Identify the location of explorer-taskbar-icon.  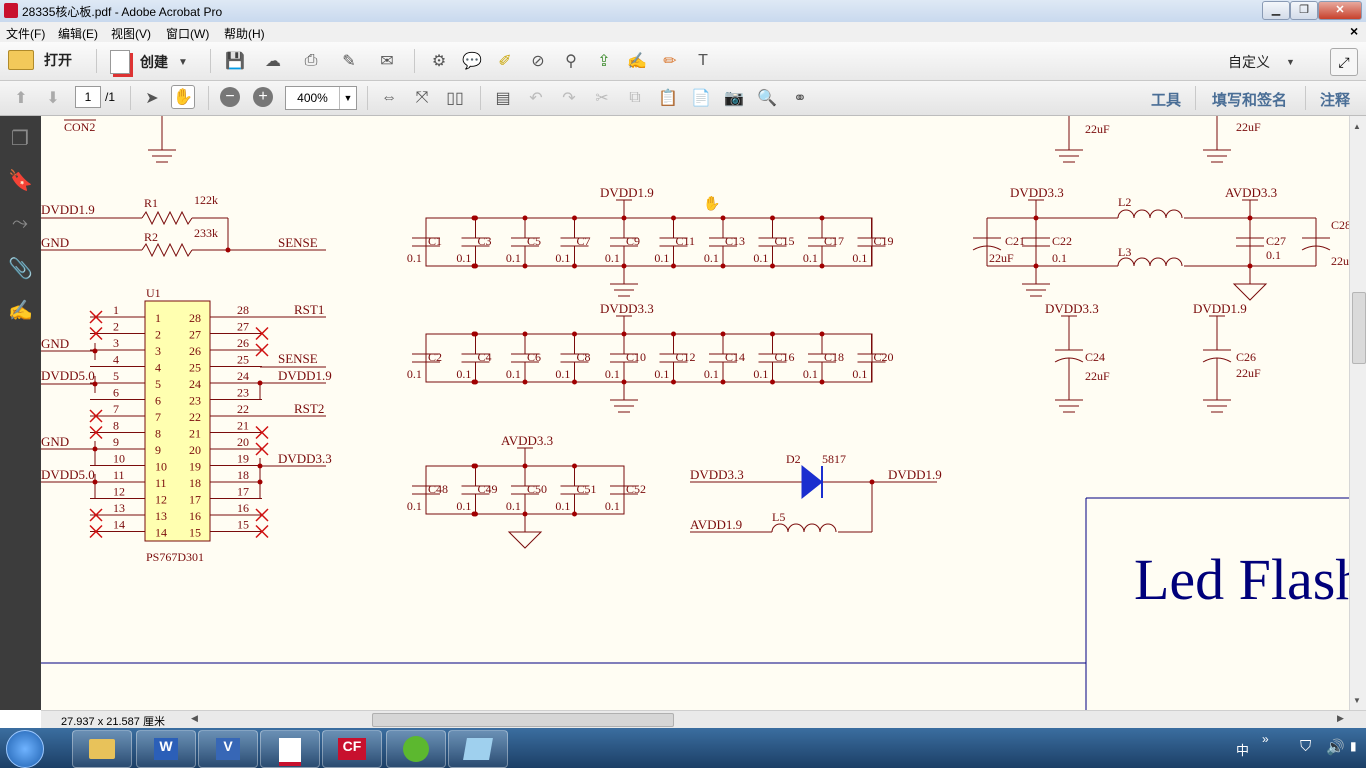
(102, 749).